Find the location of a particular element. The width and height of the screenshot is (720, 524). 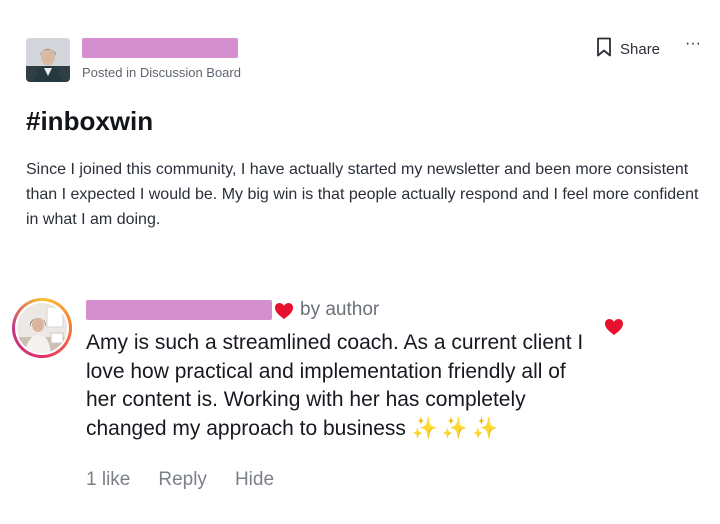

hide-button: Hide is located at coordinates (254, 480).